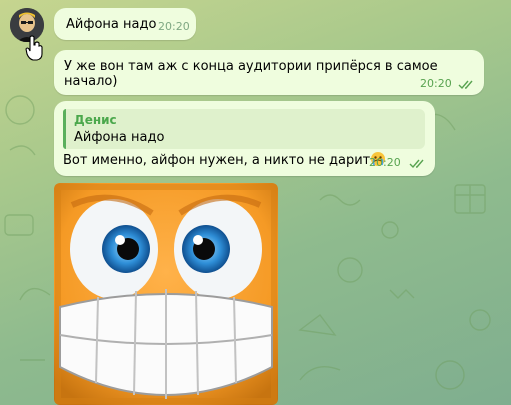 This screenshot has width=511, height=405. Describe the element at coordinates (34, 48) in the screenshot. I see `hand-pointer-icon` at that location.